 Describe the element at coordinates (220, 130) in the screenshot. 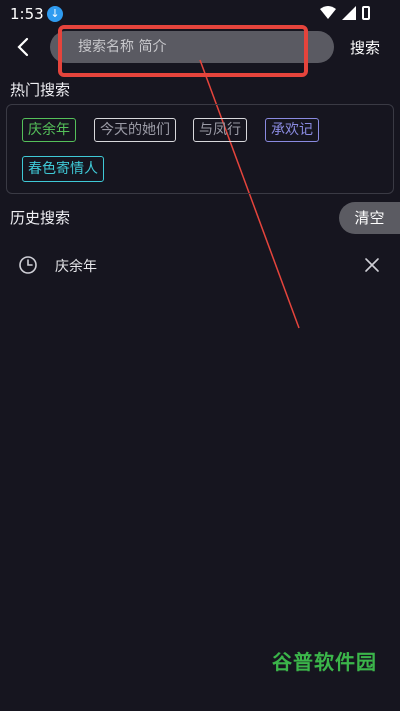

I see `hot-tag: 与凤行` at that location.